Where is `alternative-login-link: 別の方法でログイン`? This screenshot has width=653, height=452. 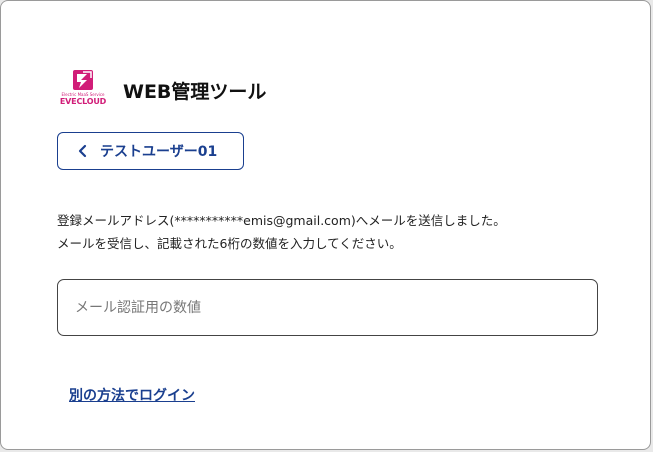 alternative-login-link: 別の方法でログイン is located at coordinates (132, 395).